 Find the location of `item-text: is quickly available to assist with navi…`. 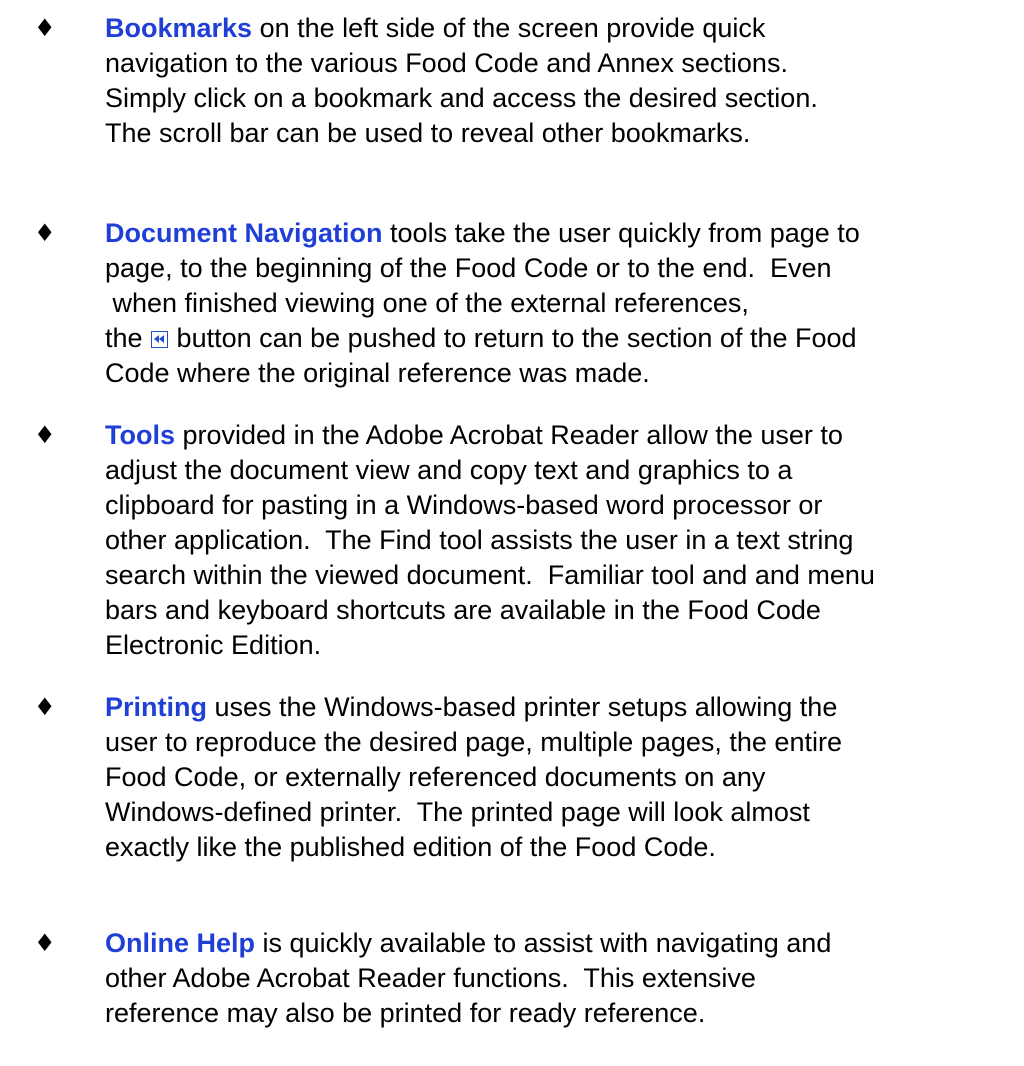

item-text: is quickly available to assist with navi… is located at coordinates (543, 943).